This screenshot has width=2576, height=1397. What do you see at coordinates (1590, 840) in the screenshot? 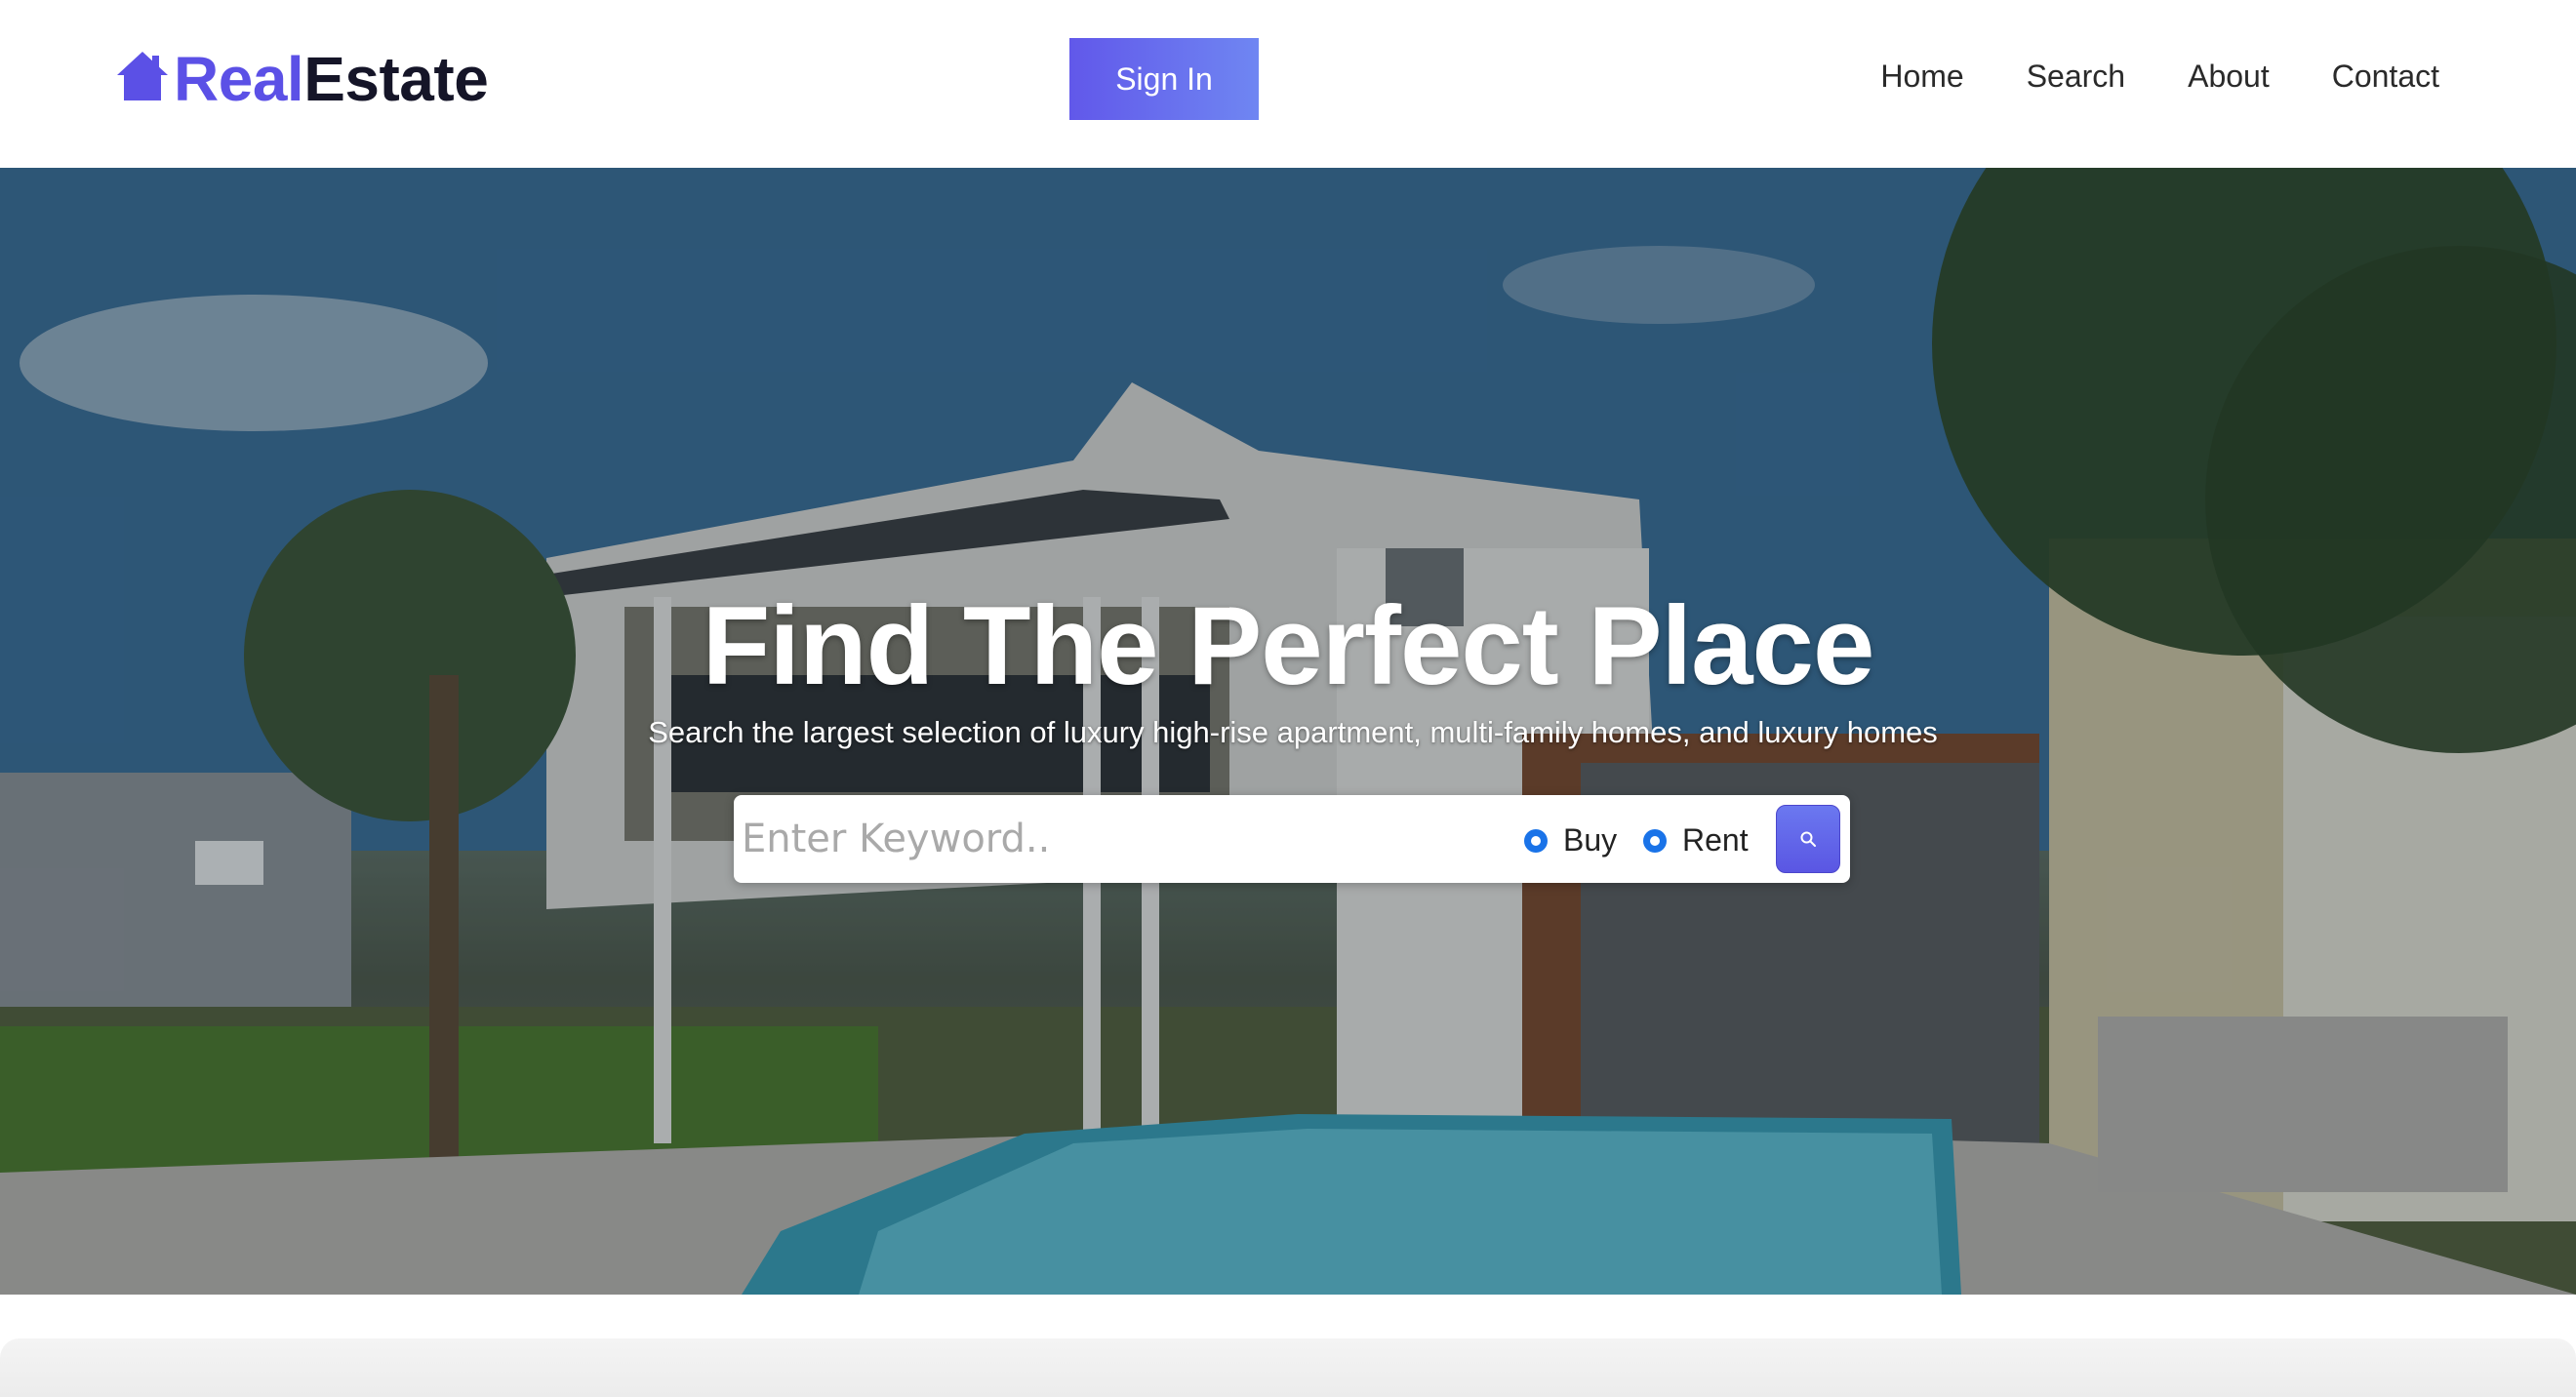
I see `buy-radio-label: Buy` at bounding box center [1590, 840].